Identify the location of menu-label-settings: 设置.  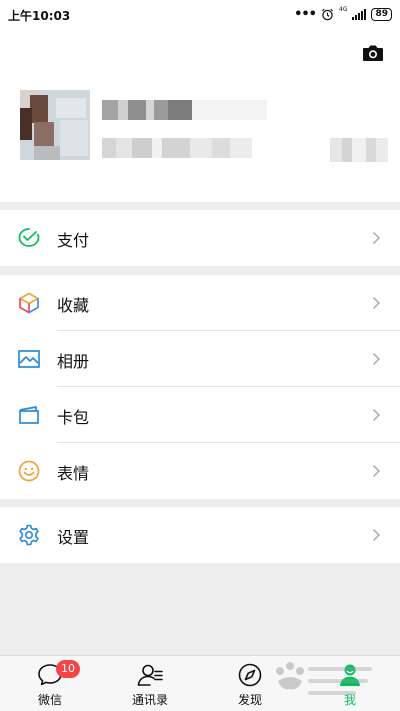
(73, 537).